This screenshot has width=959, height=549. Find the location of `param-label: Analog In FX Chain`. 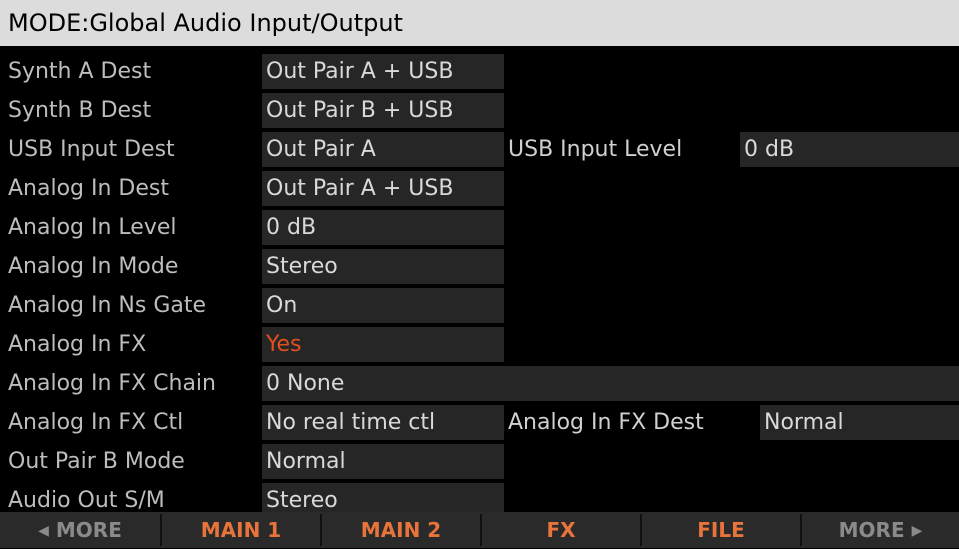

param-label: Analog In FX Chain is located at coordinates (112, 383).